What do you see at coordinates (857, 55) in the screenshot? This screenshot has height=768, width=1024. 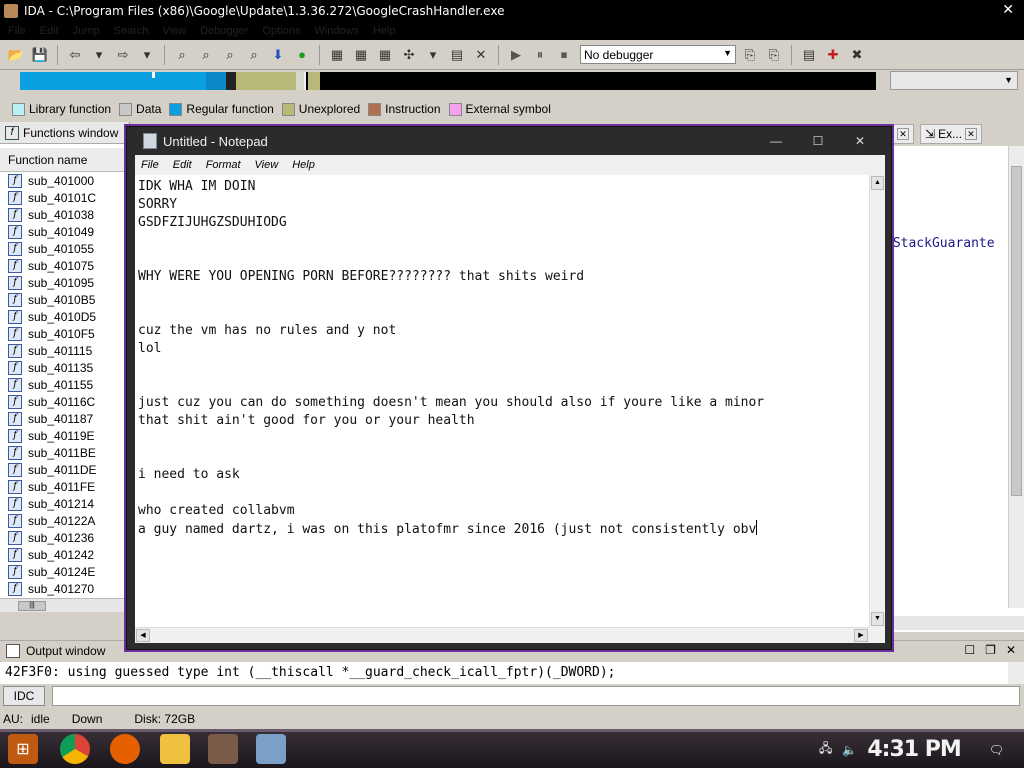 I see `delete-breakpoint-icon: ✖` at bounding box center [857, 55].